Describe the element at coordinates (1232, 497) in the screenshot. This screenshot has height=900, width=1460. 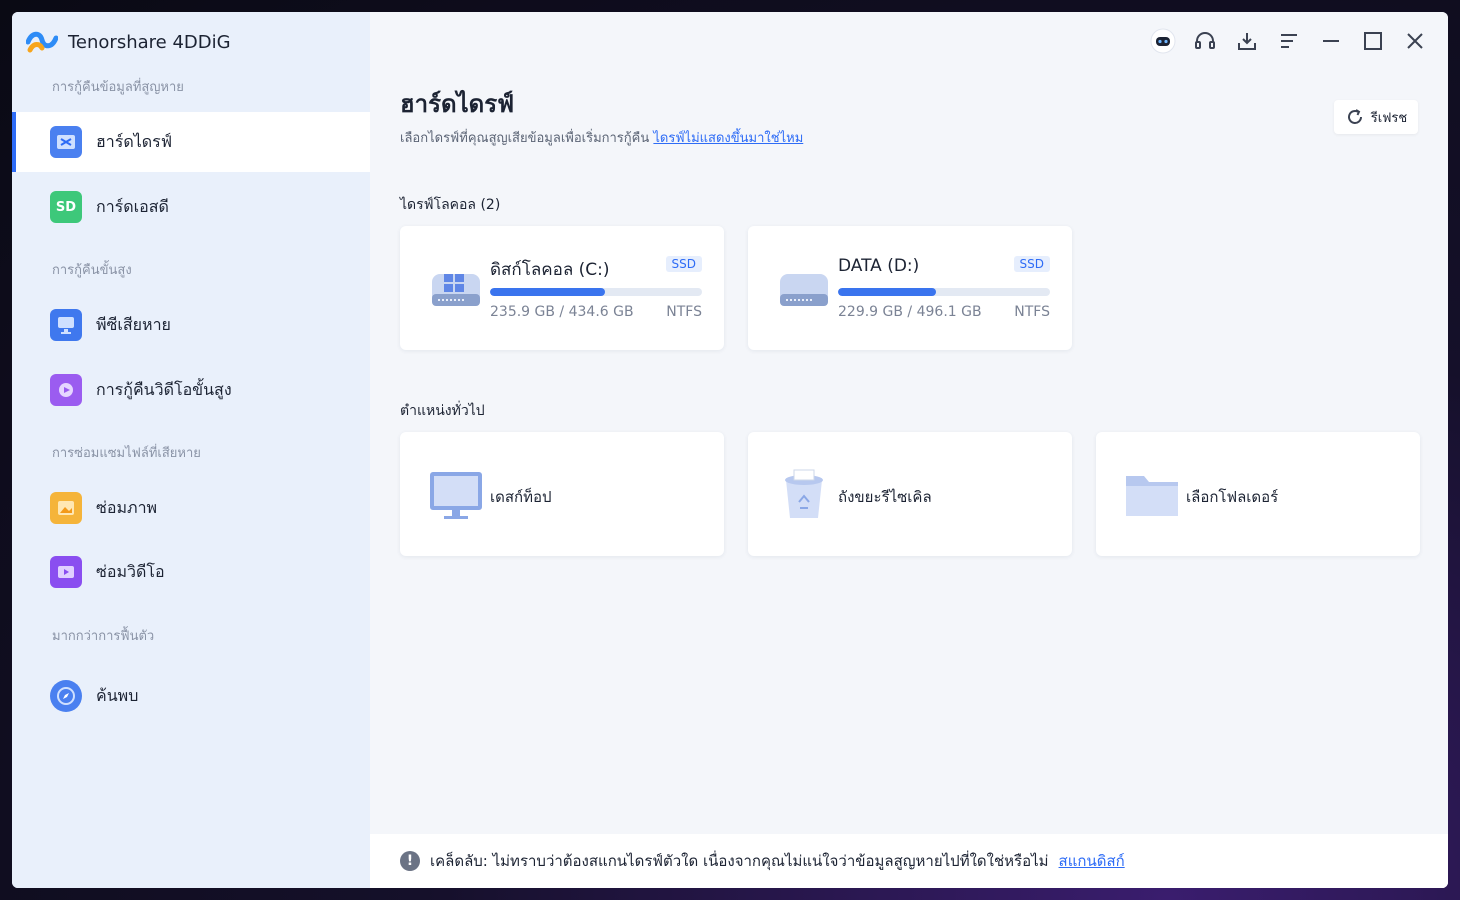
I see `location-name: เลือกโฟลเดอร์` at that location.